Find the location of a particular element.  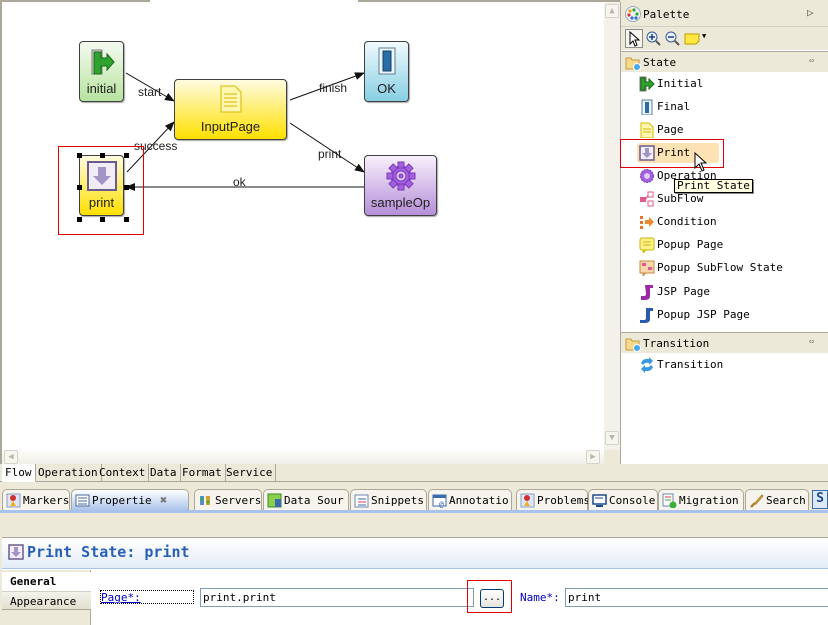

properties-title: Print State: print is located at coordinates (108, 552).